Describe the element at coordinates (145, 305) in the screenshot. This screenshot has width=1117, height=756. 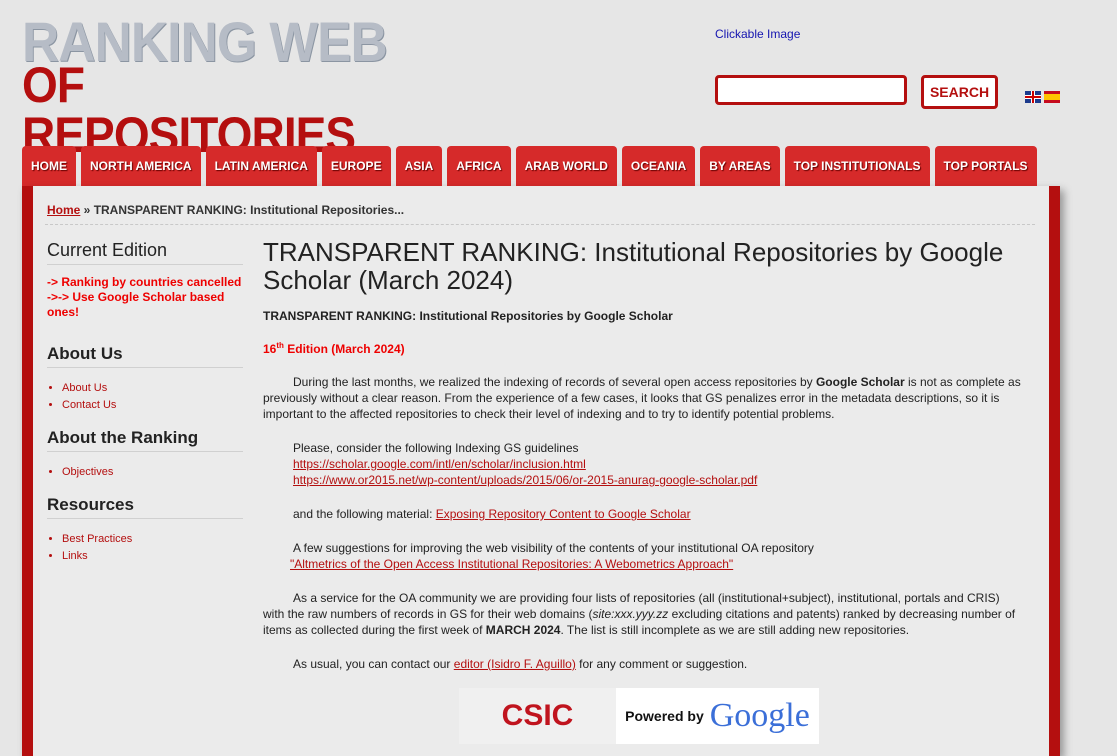
I see `ranking-note-line-2: ->-> Use Google Scholar based ones!` at that location.